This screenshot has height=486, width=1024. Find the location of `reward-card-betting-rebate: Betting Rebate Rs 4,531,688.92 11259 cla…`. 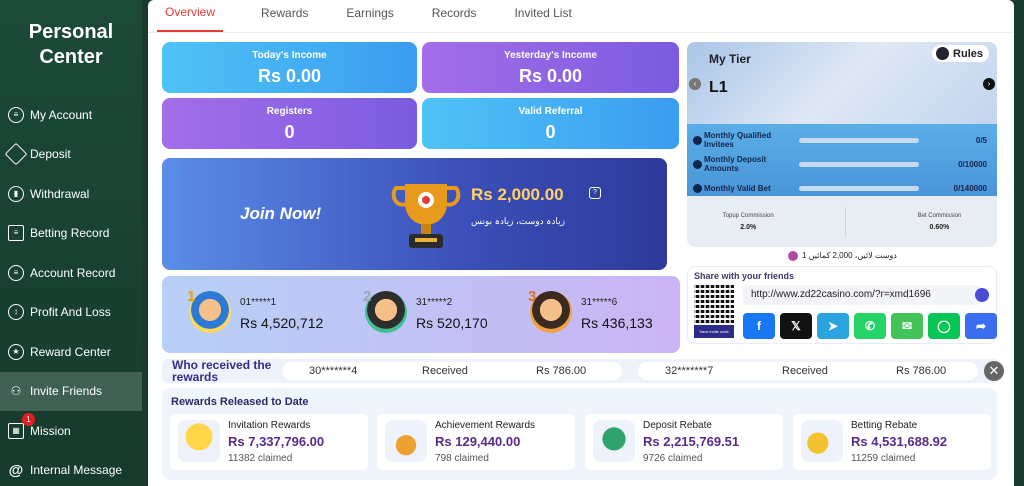

reward-card-betting-rebate: Betting Rebate Rs 4,531,688.92 11259 cla… is located at coordinates (892, 442).